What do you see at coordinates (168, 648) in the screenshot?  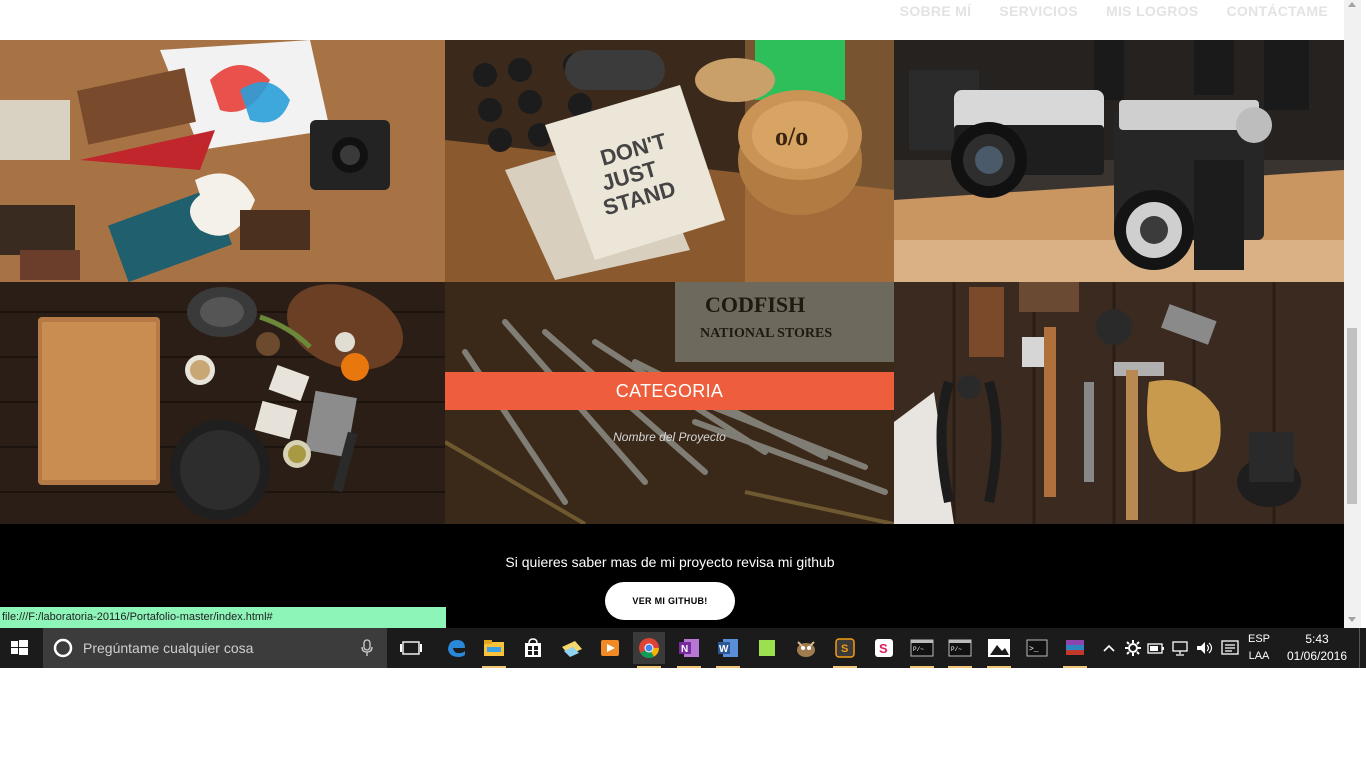 I see `search-placeholder: Pregúntame cualquier cosa` at bounding box center [168, 648].